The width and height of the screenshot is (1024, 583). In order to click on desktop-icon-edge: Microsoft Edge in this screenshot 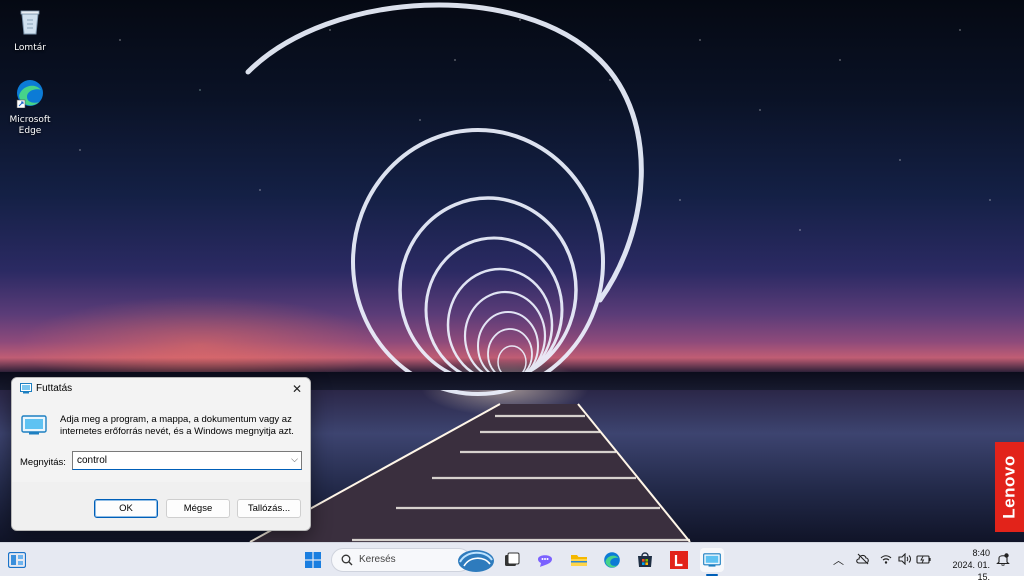, I will do `click(30, 107)`.